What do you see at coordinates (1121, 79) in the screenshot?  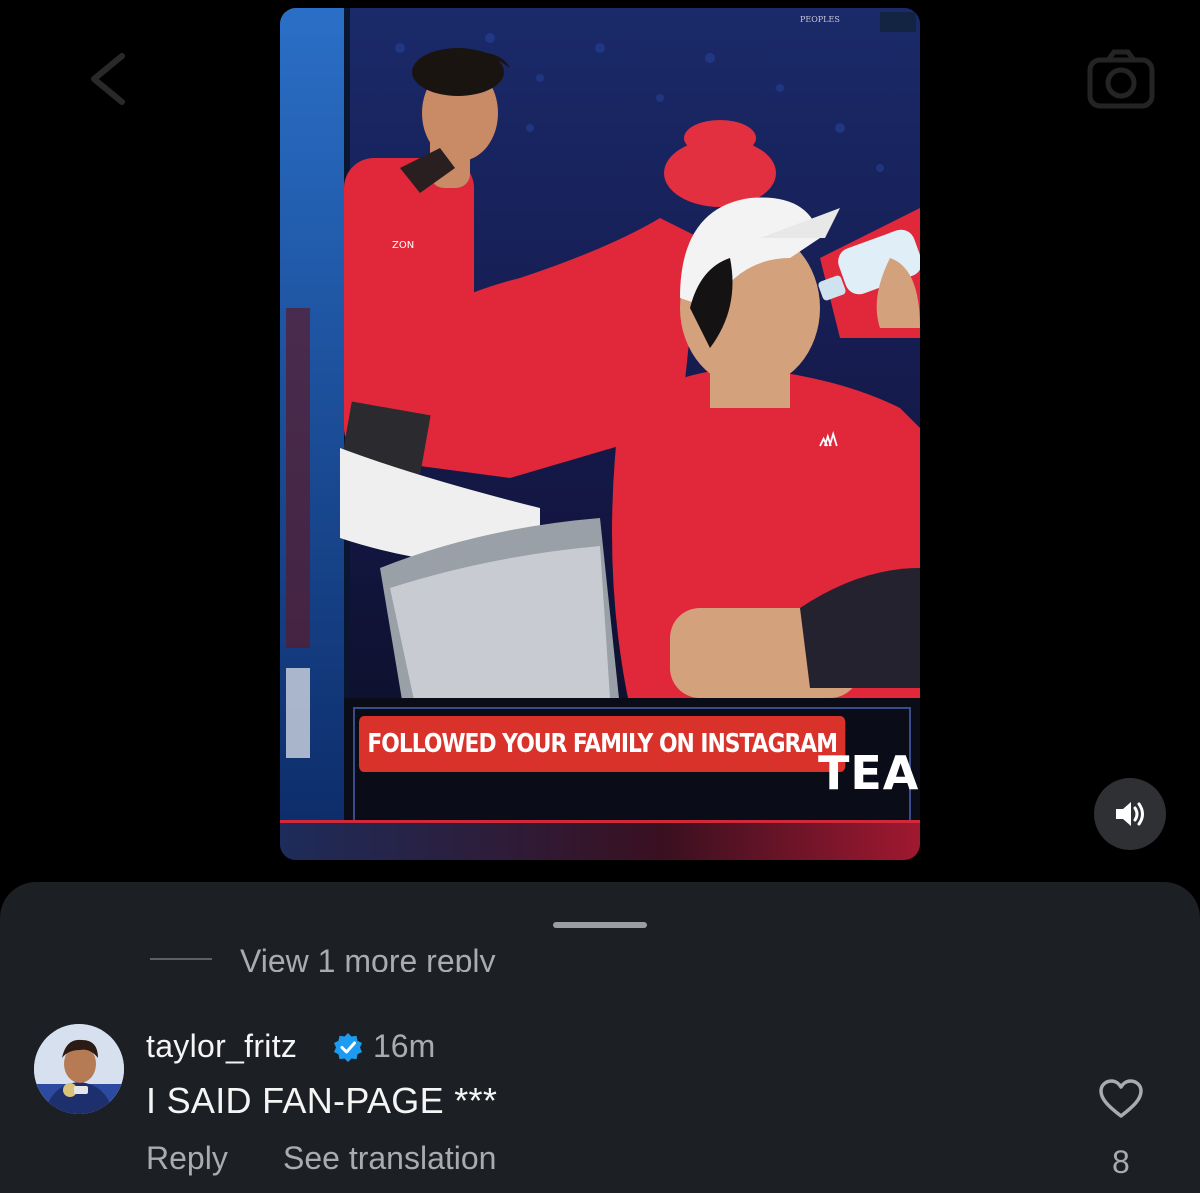 I see `camera-icon` at bounding box center [1121, 79].